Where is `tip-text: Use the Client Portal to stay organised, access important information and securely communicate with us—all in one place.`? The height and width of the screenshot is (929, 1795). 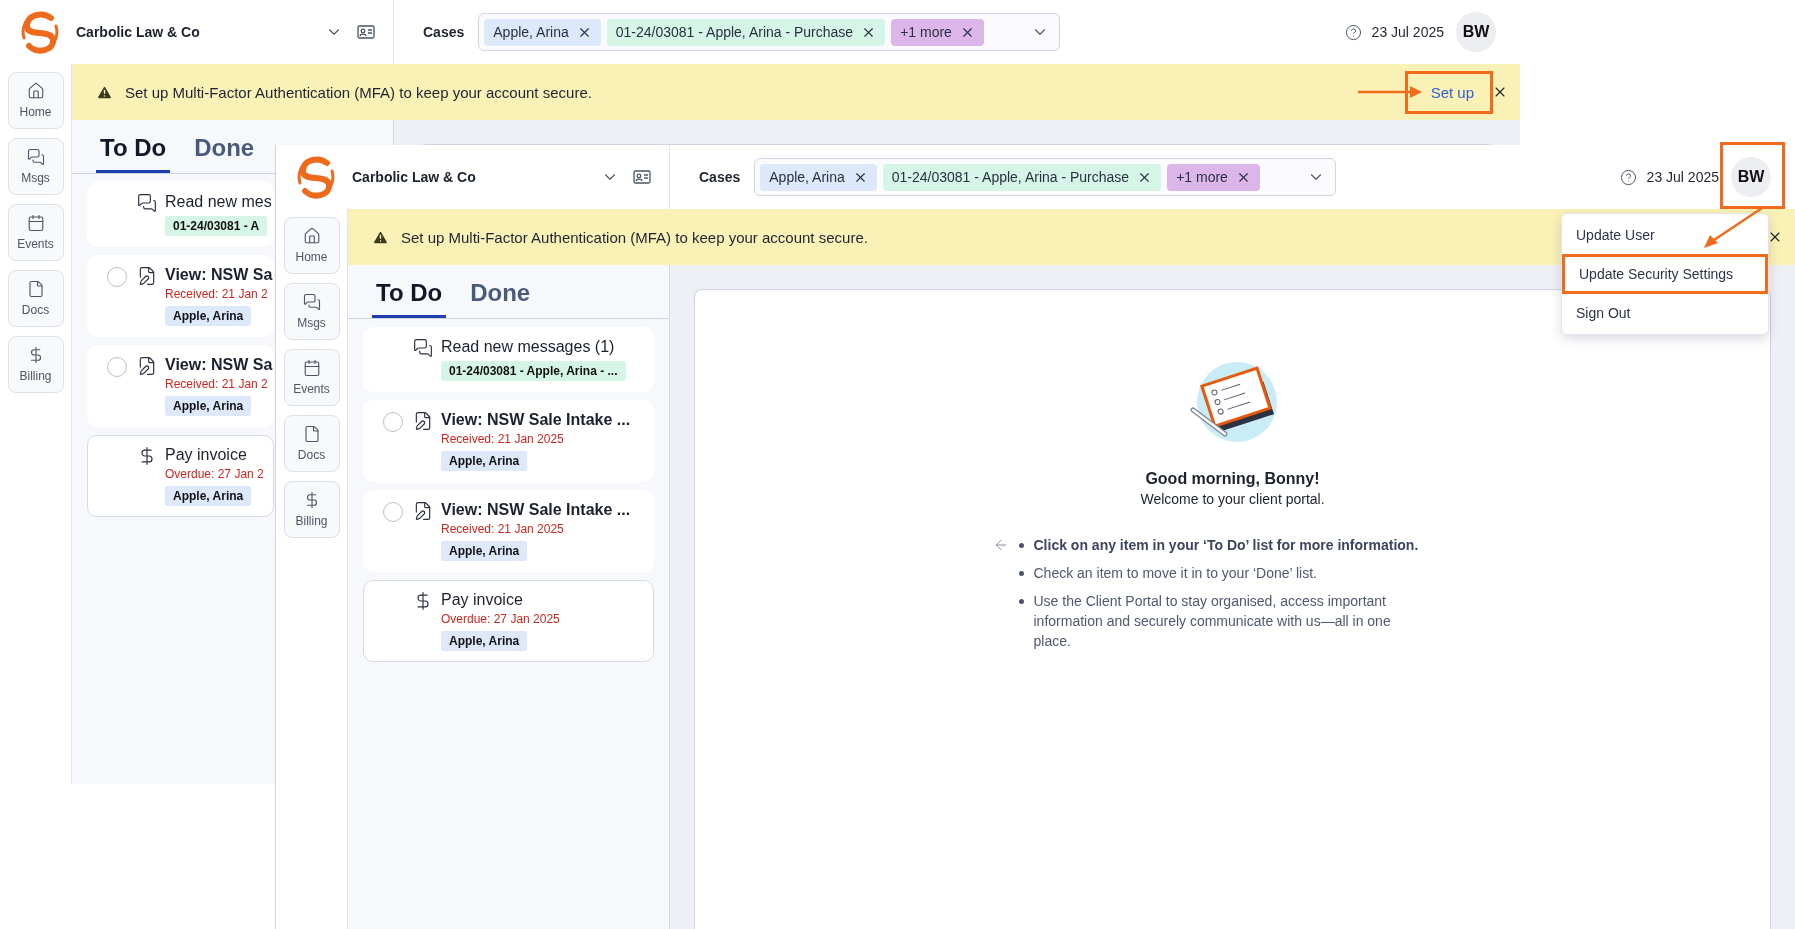
tip-text: Use the Client Portal to stay organised, access important information and securely communicate with us—all in one place. is located at coordinates (1212, 621).